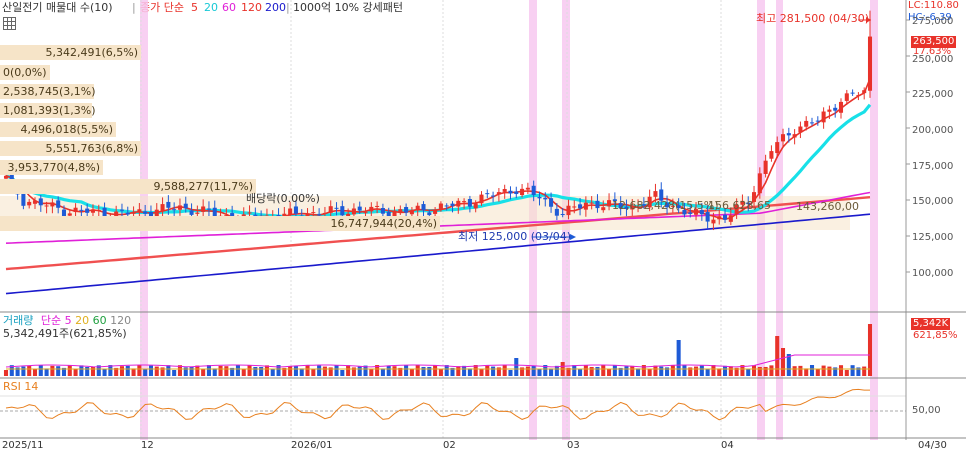 The height and width of the screenshot is (453, 966). What do you see at coordinates (20, 387) in the screenshot?
I see `rsi-title: RSI 14` at bounding box center [20, 387].